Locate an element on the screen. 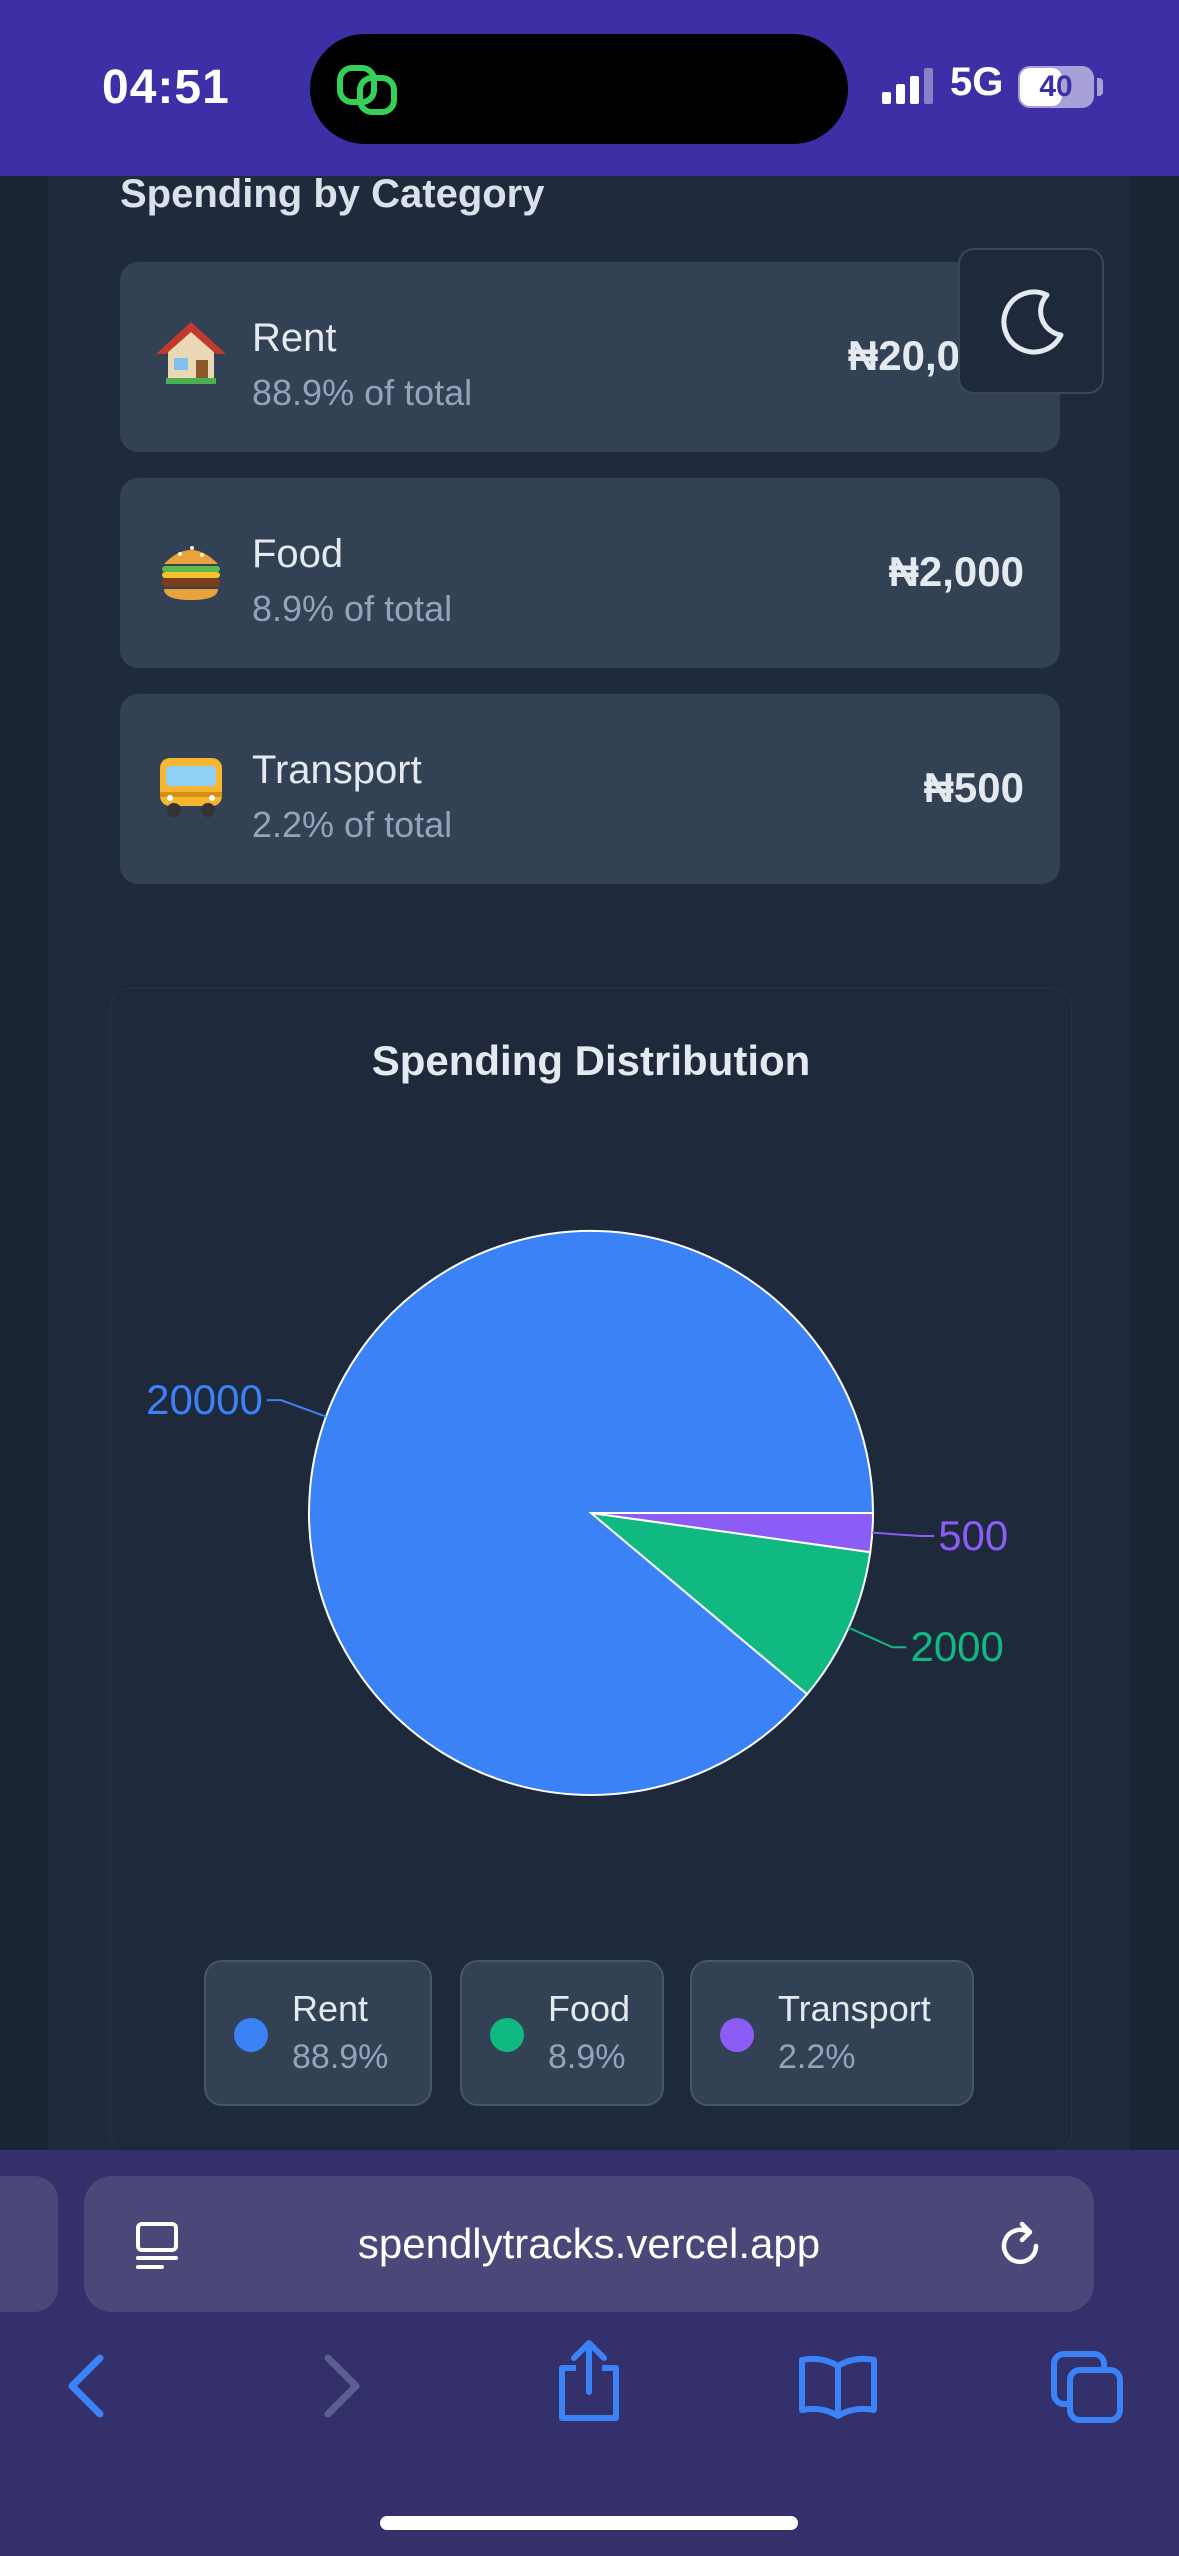 The width and height of the screenshot is (1179, 2556). category-amount: ₦500 is located at coordinates (973, 787).